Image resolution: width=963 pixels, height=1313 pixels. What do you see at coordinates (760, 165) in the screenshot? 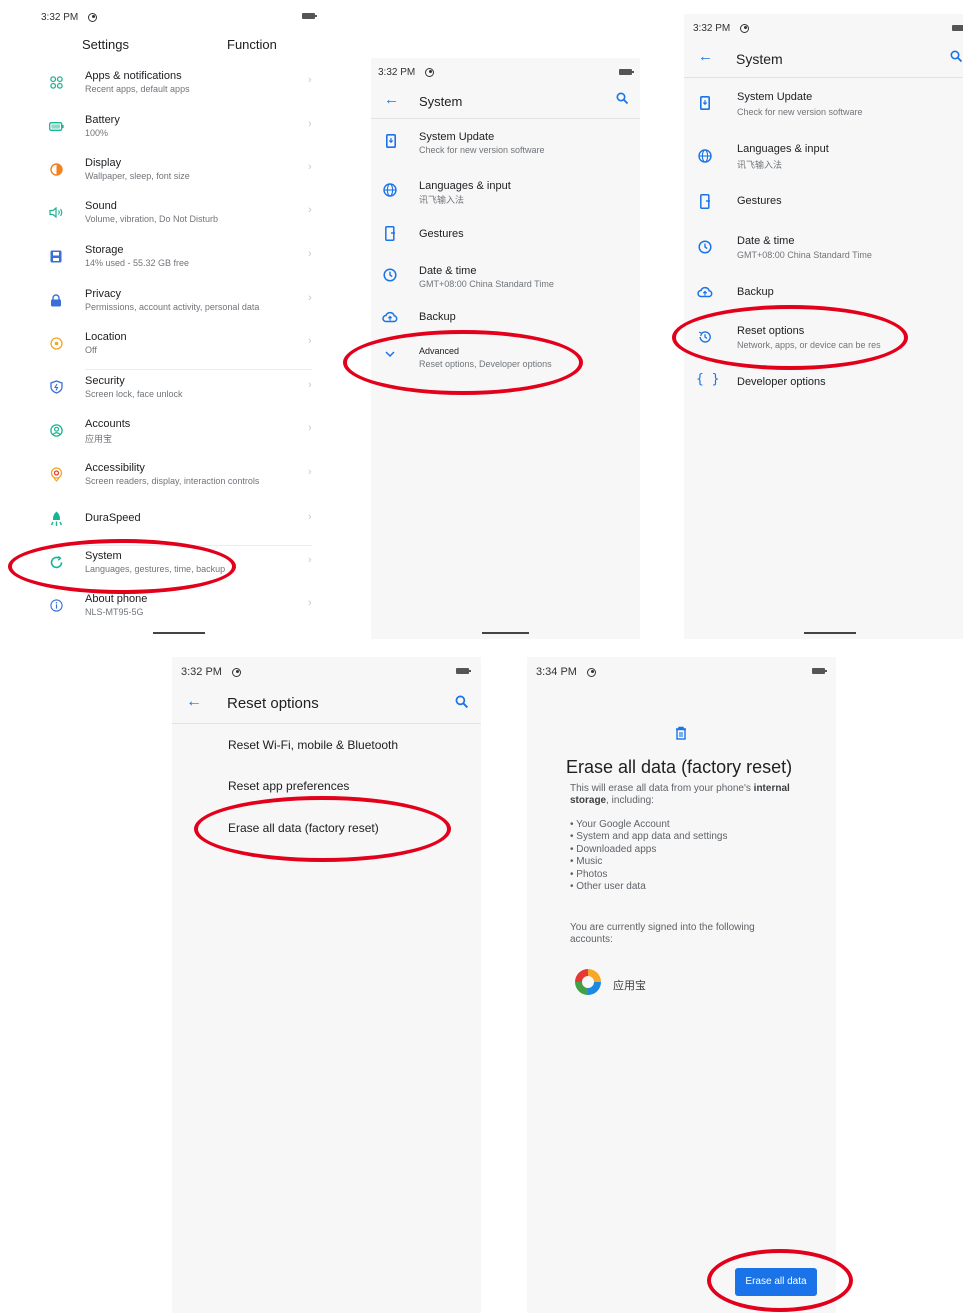
I see `item-subtitle: 讯飞输入法` at bounding box center [760, 165].